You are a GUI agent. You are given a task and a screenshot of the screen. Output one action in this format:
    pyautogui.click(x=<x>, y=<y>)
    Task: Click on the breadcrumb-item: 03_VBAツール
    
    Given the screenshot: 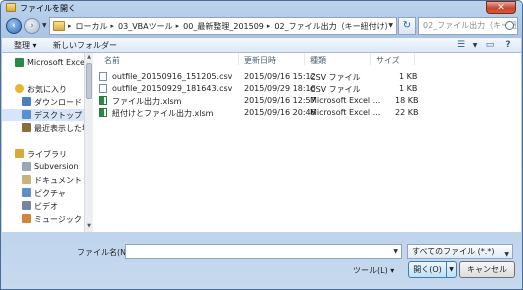 What is the action you would take?
    pyautogui.click(x=145, y=26)
    